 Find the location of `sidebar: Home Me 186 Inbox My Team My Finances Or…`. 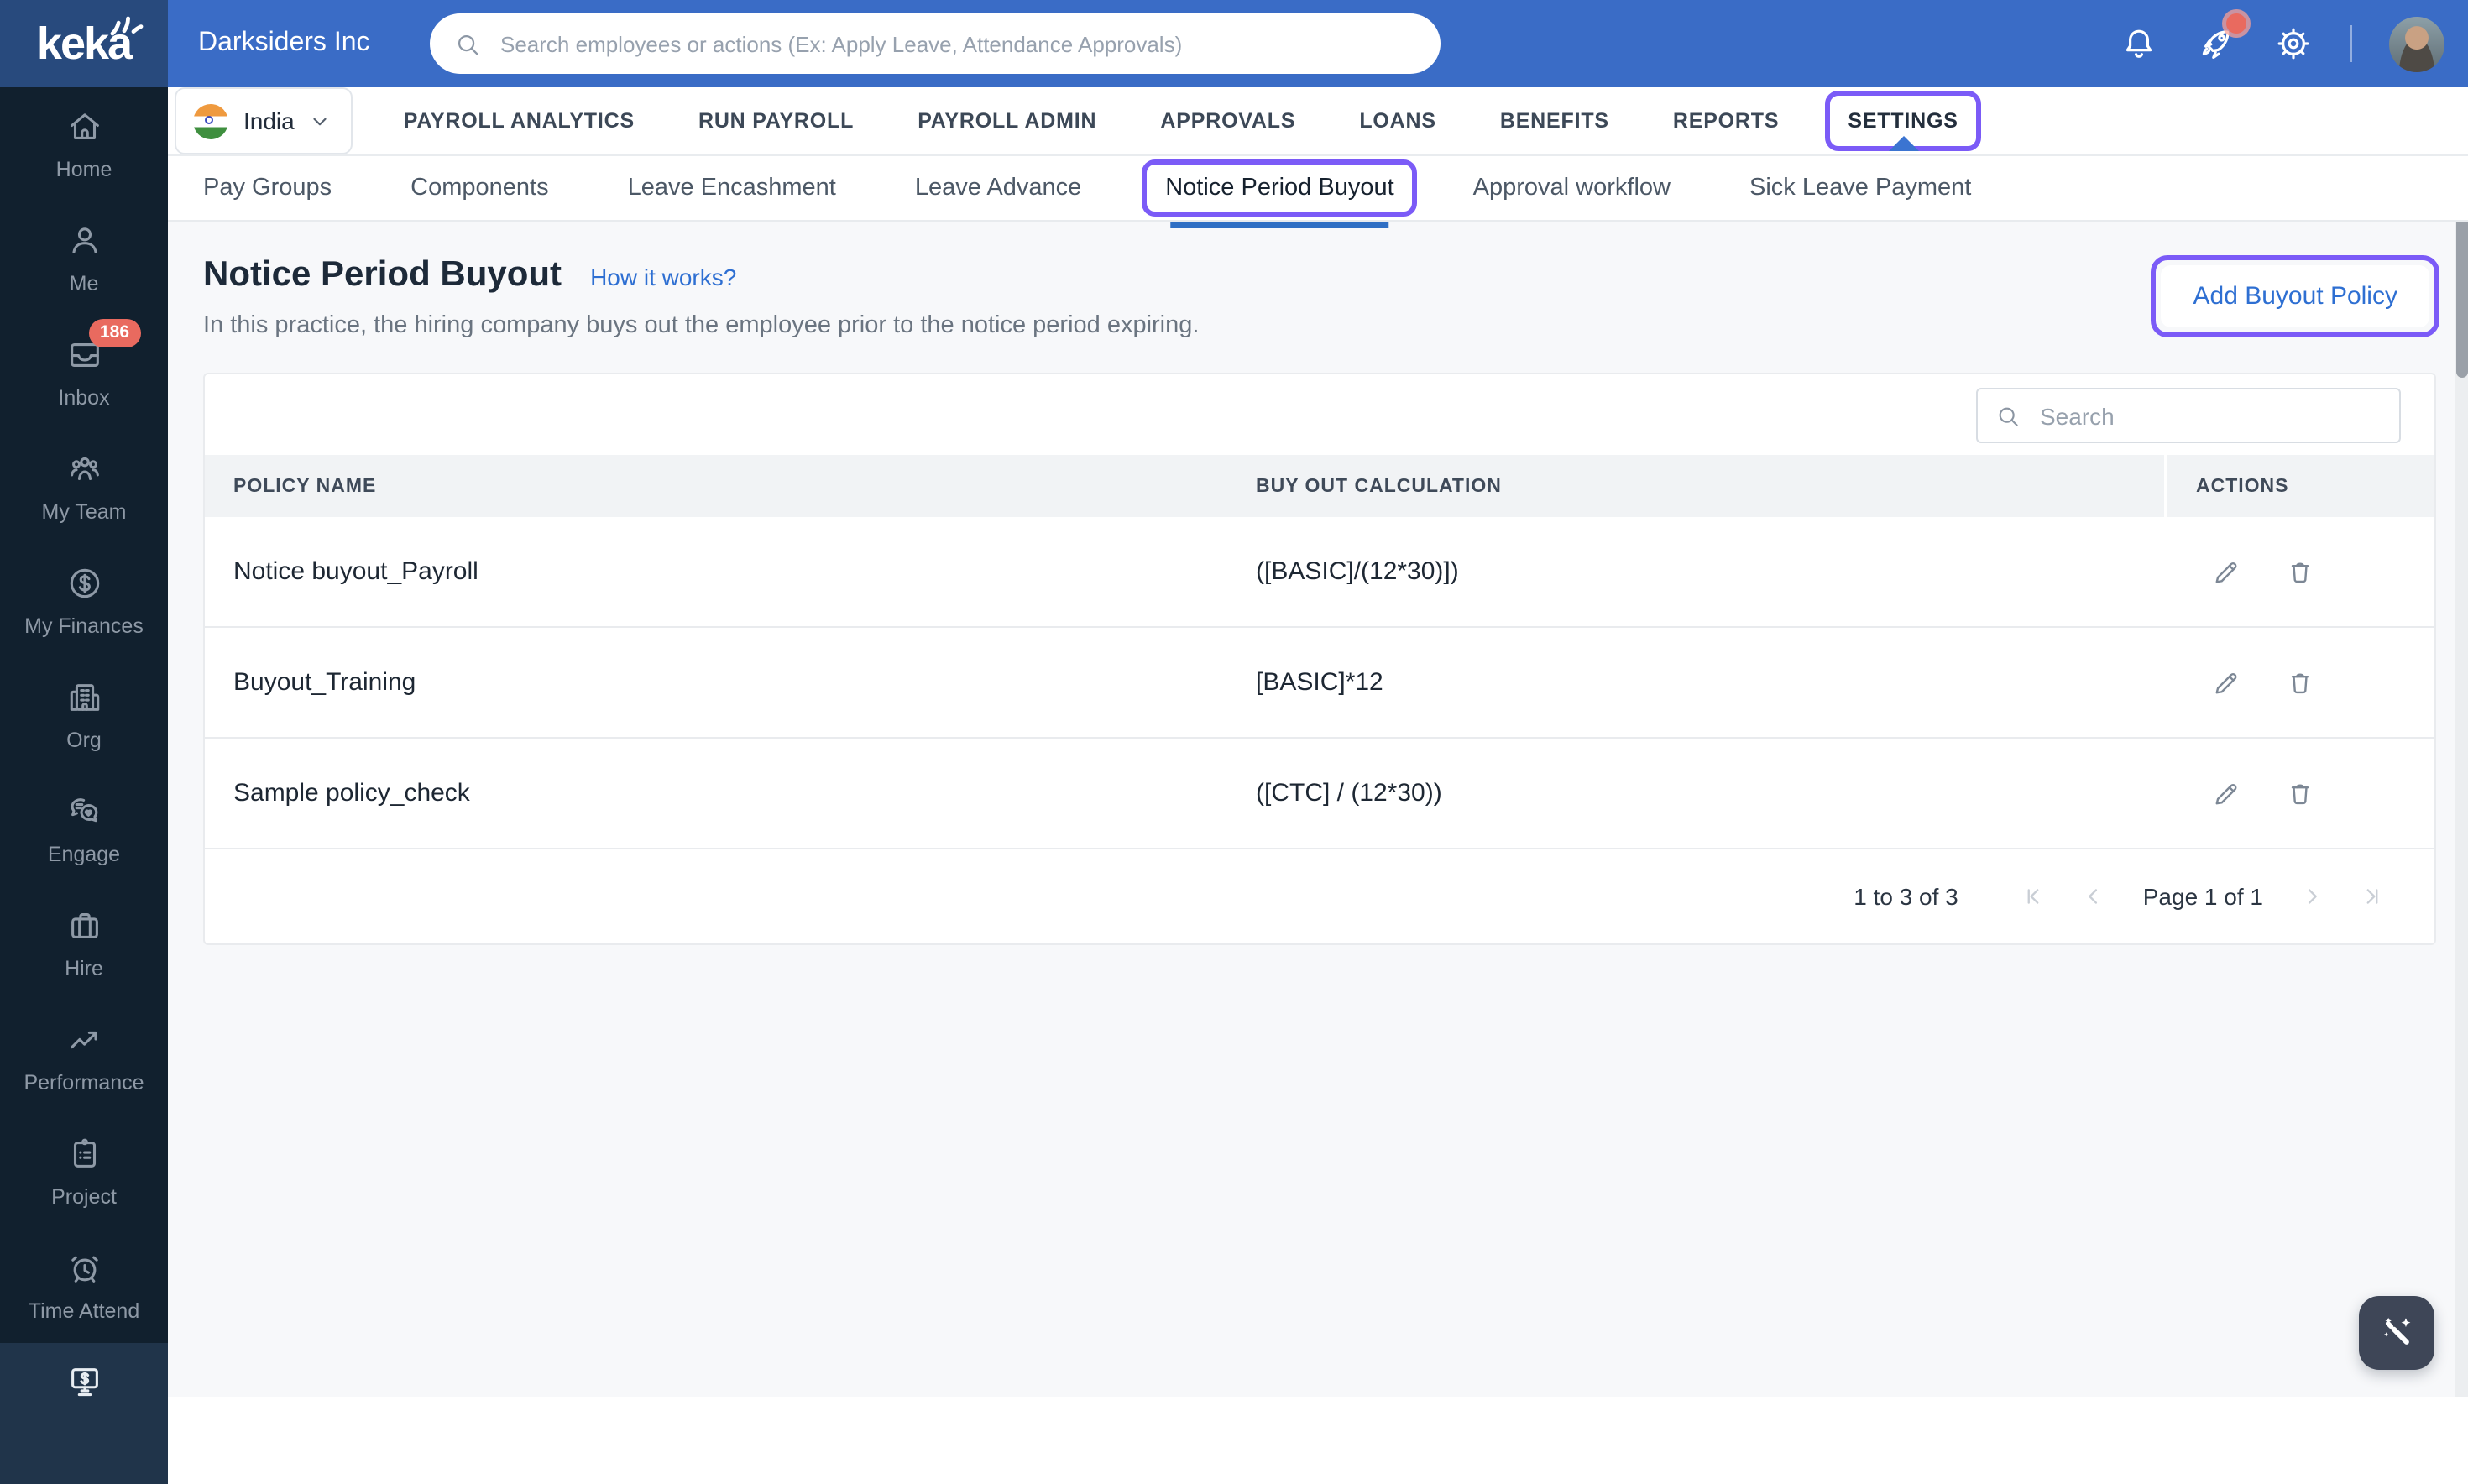

sidebar: Home Me 186 Inbox My Team My Finances Or… is located at coordinates (84, 785).